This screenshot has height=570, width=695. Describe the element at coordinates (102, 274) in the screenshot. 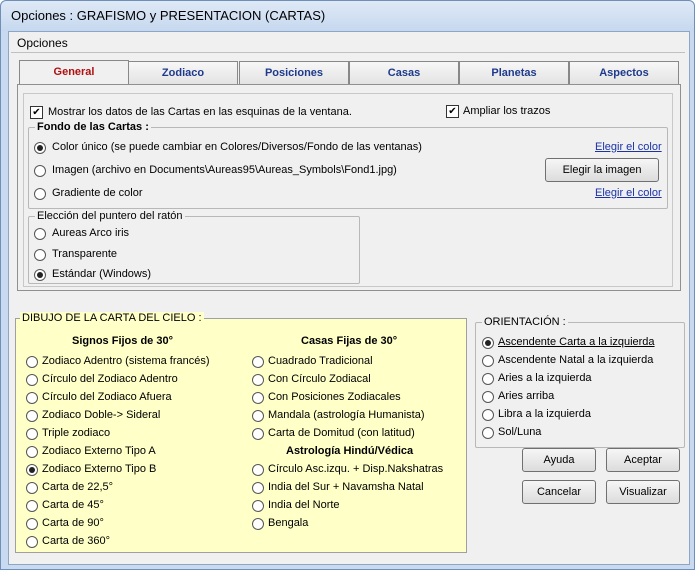

I see `pointer-option-standard: Estándar (Windows)` at that location.